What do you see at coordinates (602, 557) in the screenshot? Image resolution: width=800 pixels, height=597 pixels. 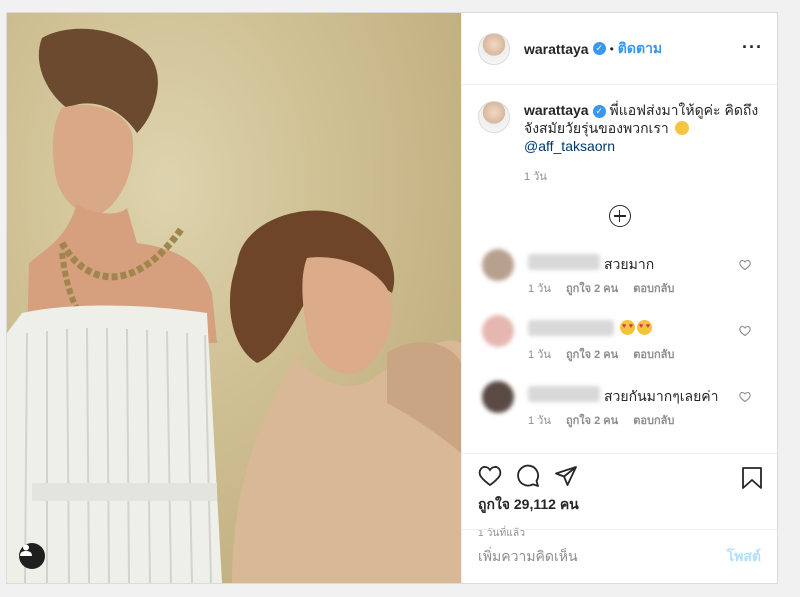 I see `comment-input: เพิ่มความคิดเห็น` at bounding box center [602, 557].